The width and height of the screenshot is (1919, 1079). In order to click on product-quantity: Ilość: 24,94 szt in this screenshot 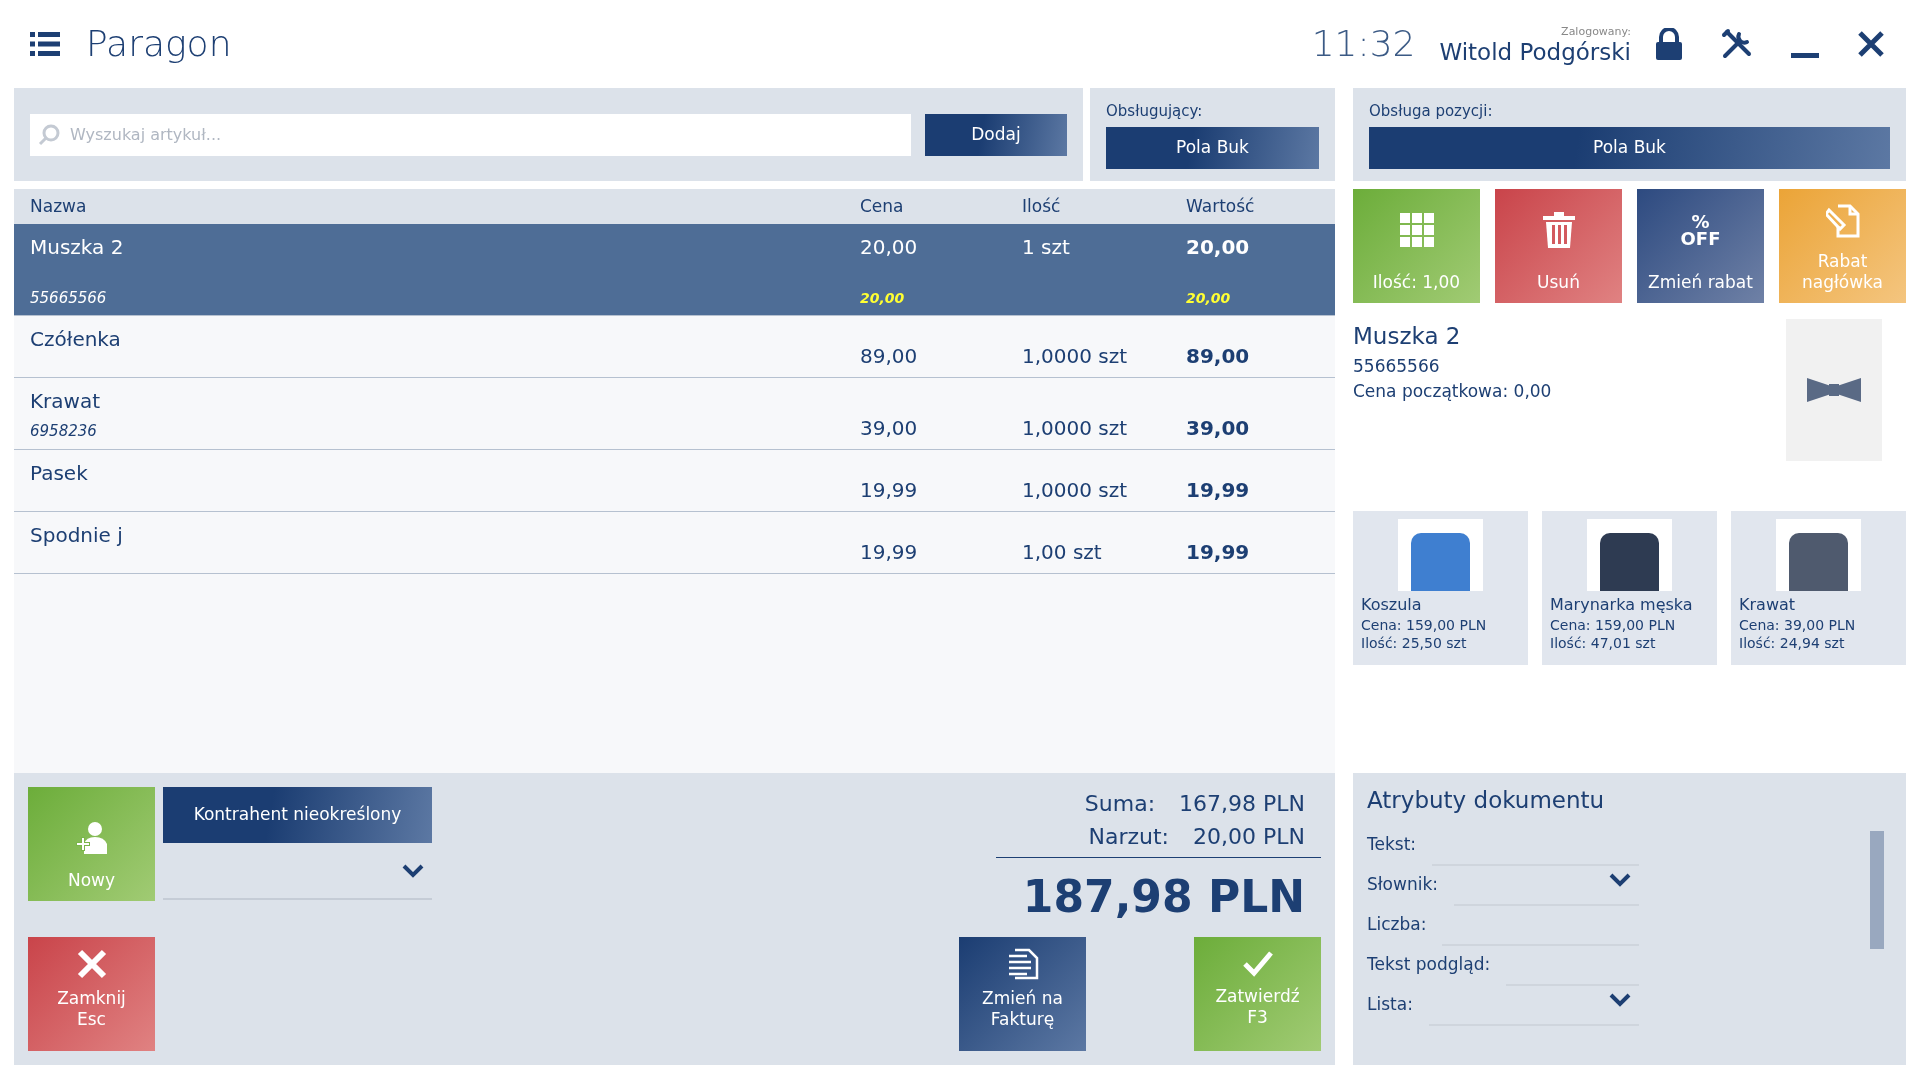, I will do `click(1792, 643)`.